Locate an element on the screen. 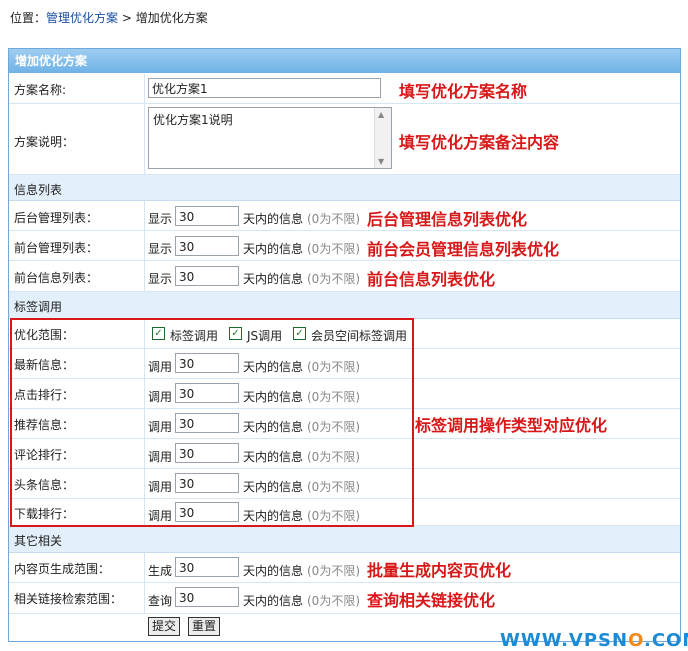 This screenshot has height=651, width=688. scroll-down-icon: ▼ is located at coordinates (381, 161).